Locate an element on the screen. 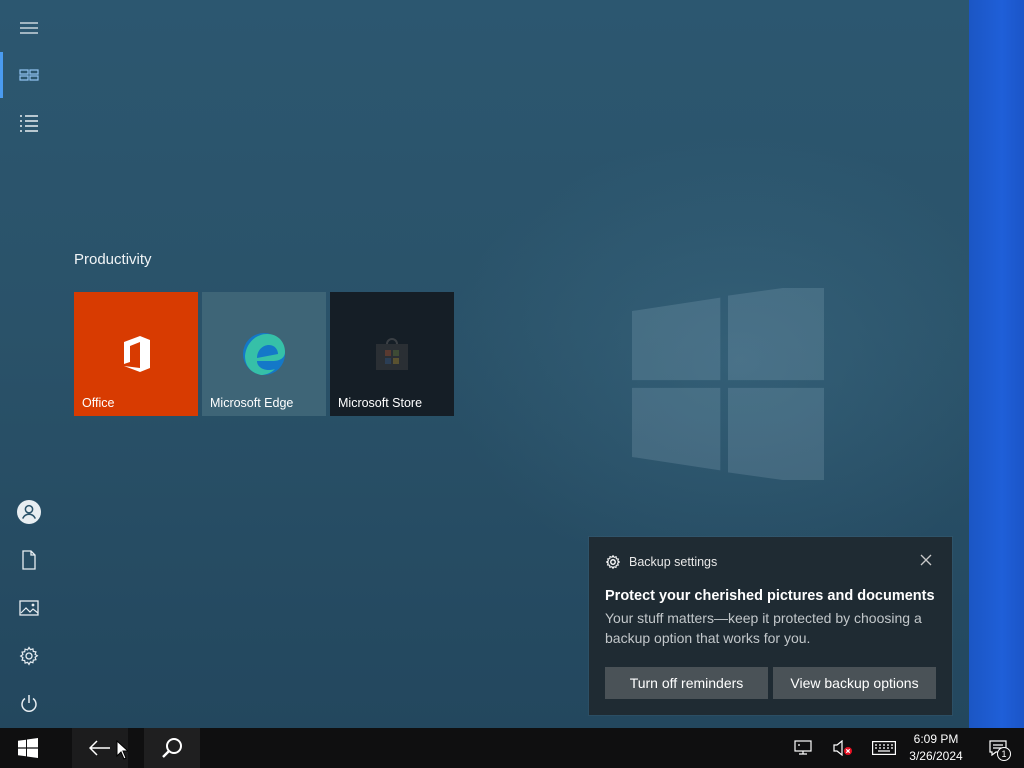  action-center-button: 1 is located at coordinates (998, 748).